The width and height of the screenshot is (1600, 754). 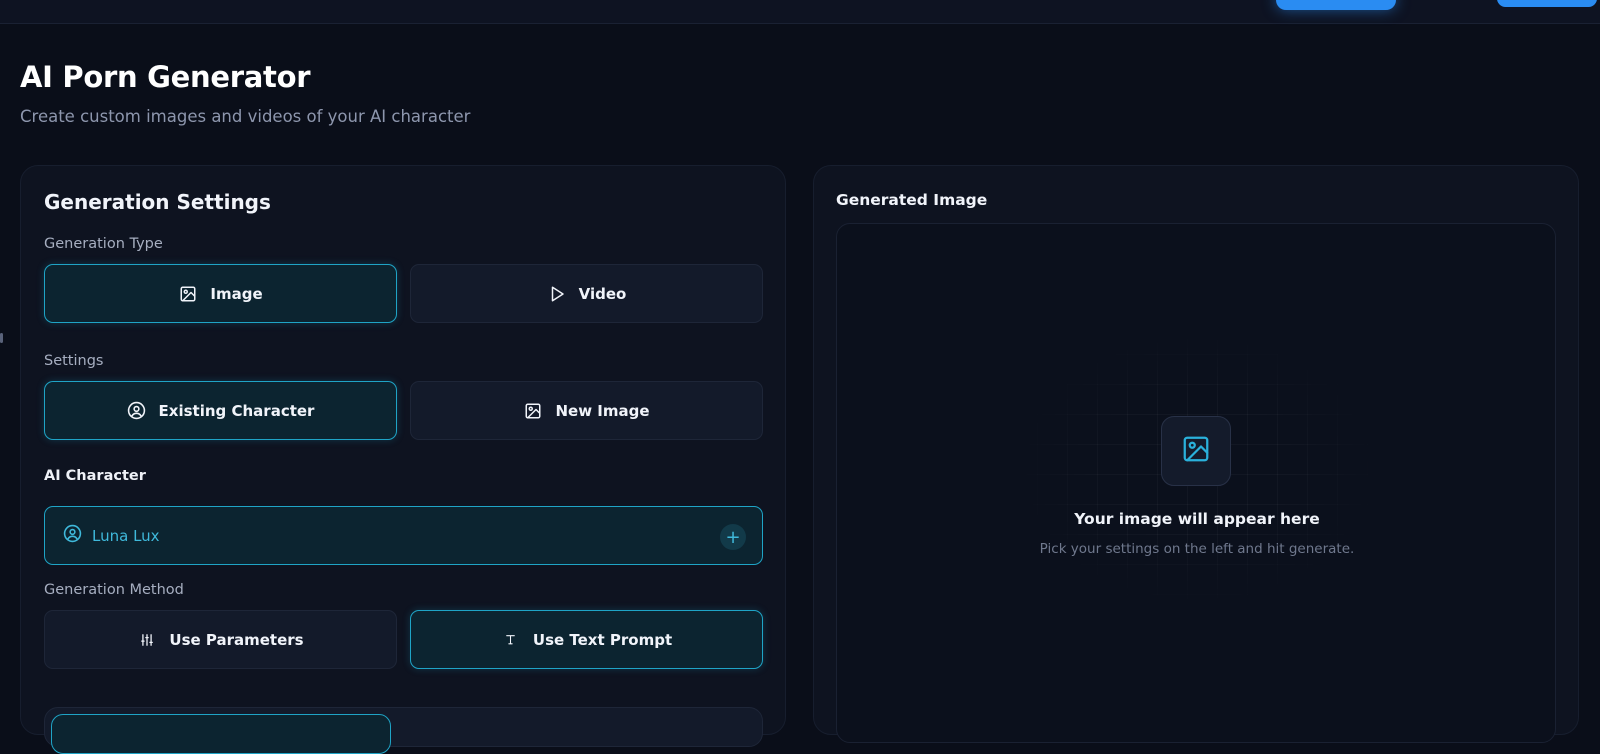 What do you see at coordinates (1, 338) in the screenshot?
I see `edge-handle` at bounding box center [1, 338].